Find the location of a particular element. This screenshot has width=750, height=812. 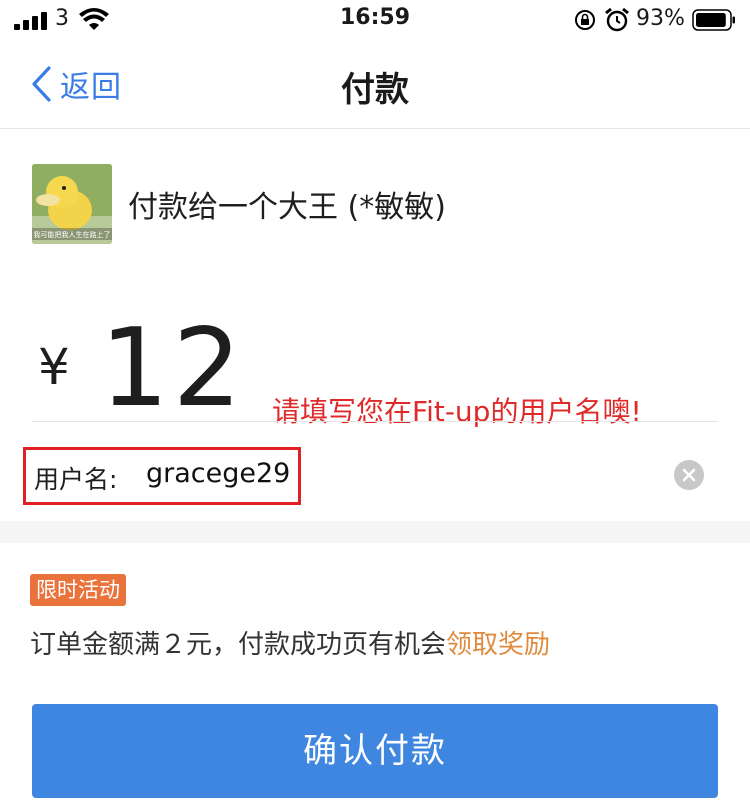

amount-value: 12 is located at coordinates (172, 368).